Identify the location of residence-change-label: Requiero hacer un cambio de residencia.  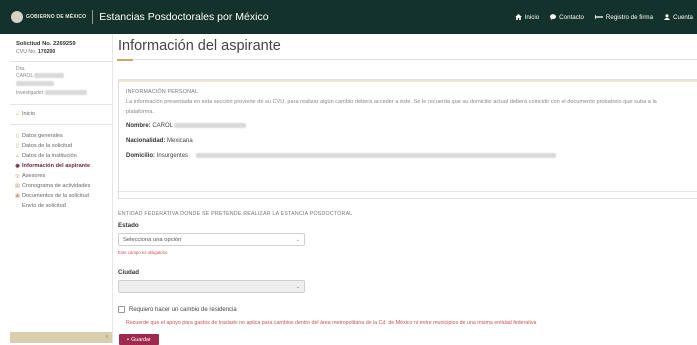
(183, 310).